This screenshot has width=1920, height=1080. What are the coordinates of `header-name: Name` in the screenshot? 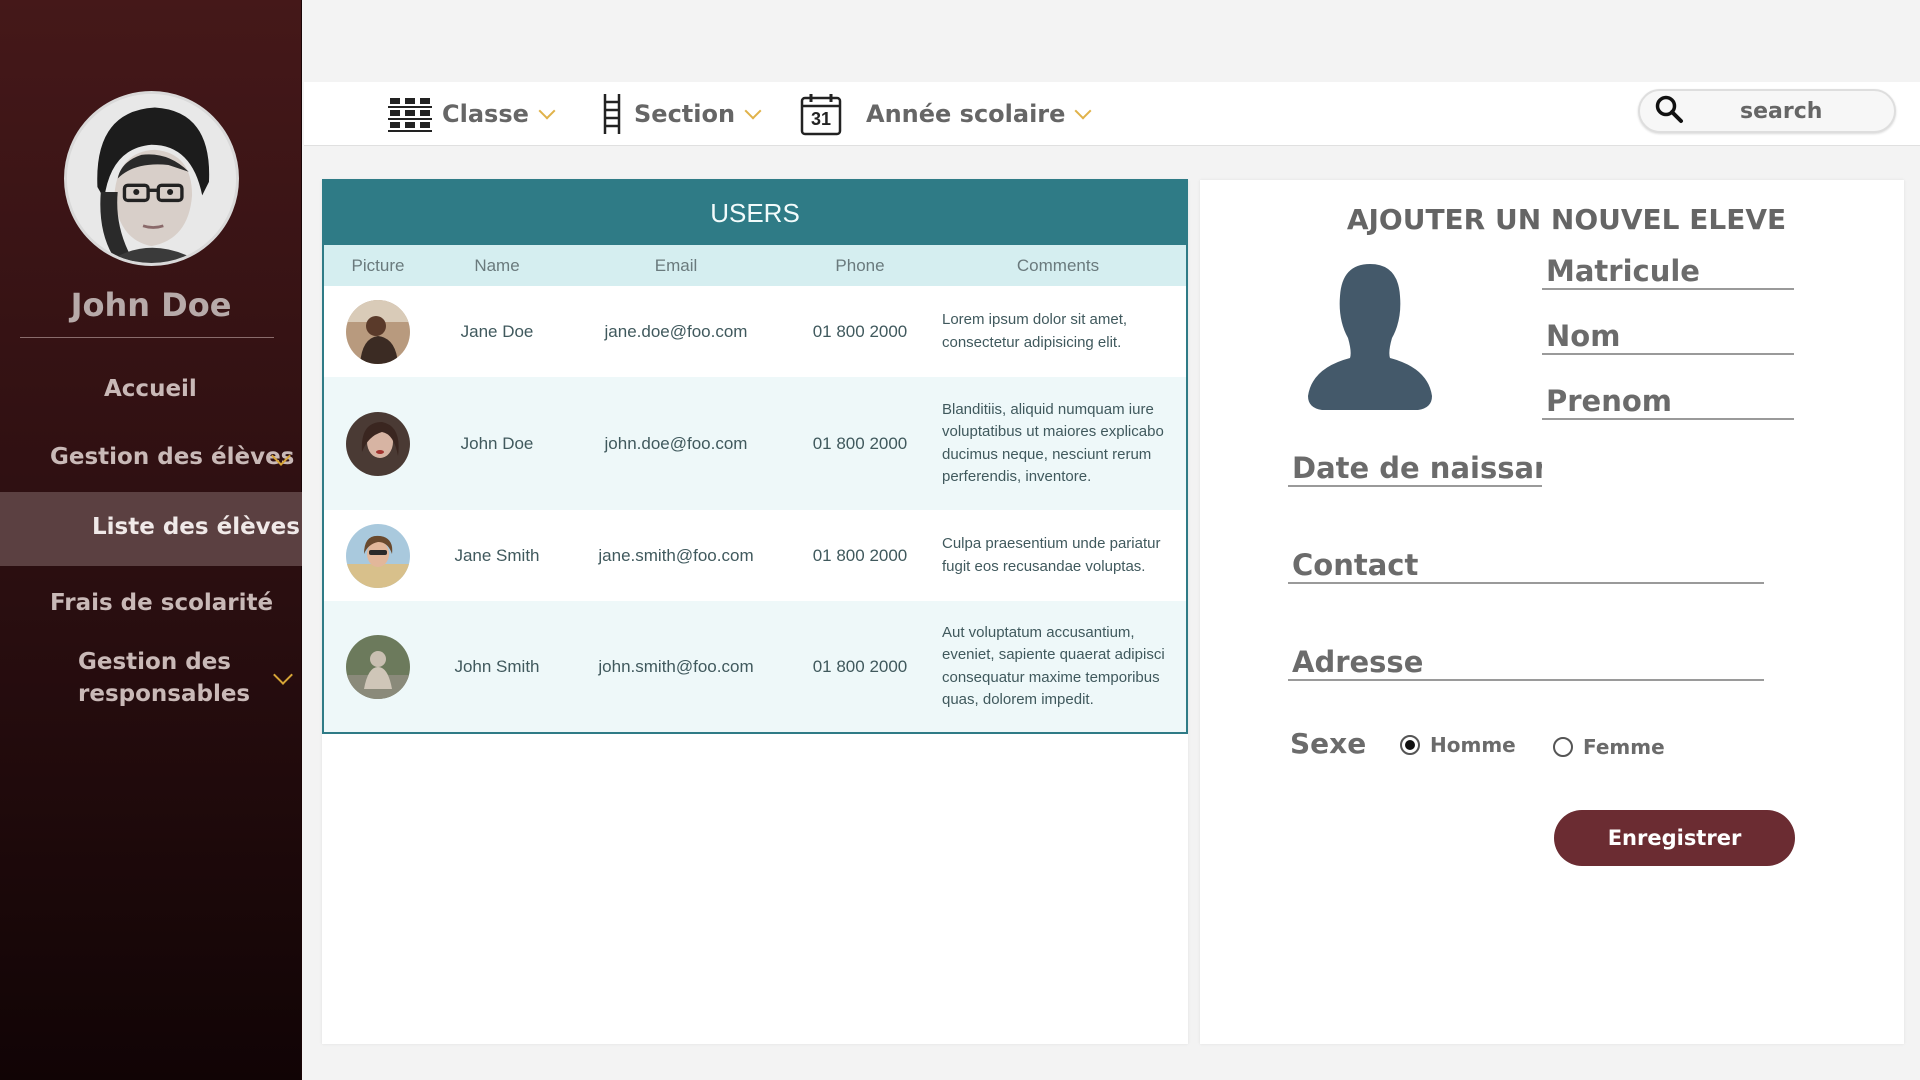 It's located at (497, 265).